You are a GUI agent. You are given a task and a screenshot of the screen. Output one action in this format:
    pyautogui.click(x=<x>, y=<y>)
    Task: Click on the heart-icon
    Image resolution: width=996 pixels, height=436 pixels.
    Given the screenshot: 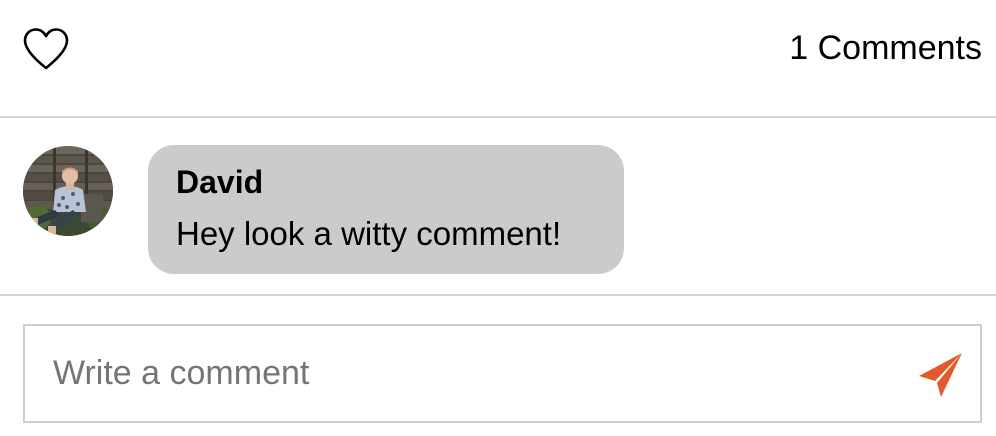 What is the action you would take?
    pyautogui.click(x=46, y=49)
    